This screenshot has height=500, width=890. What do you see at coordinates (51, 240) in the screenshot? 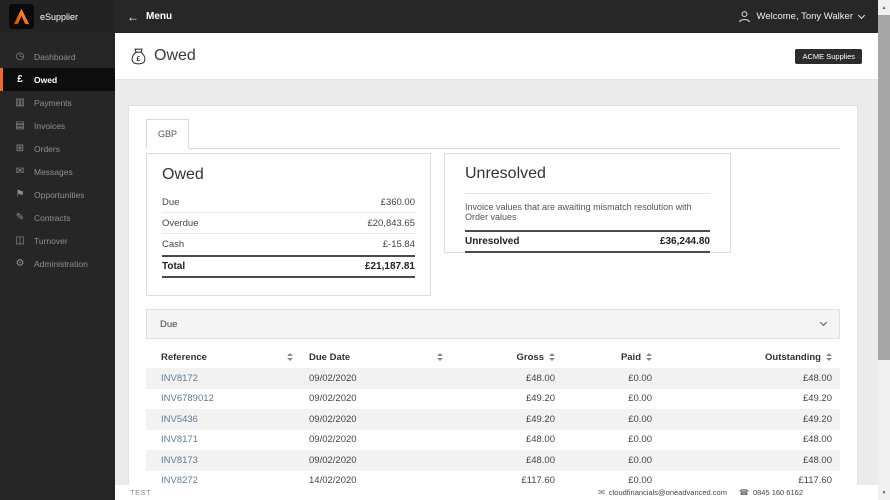
I see `sidebar-item-label: Turnover` at bounding box center [51, 240].